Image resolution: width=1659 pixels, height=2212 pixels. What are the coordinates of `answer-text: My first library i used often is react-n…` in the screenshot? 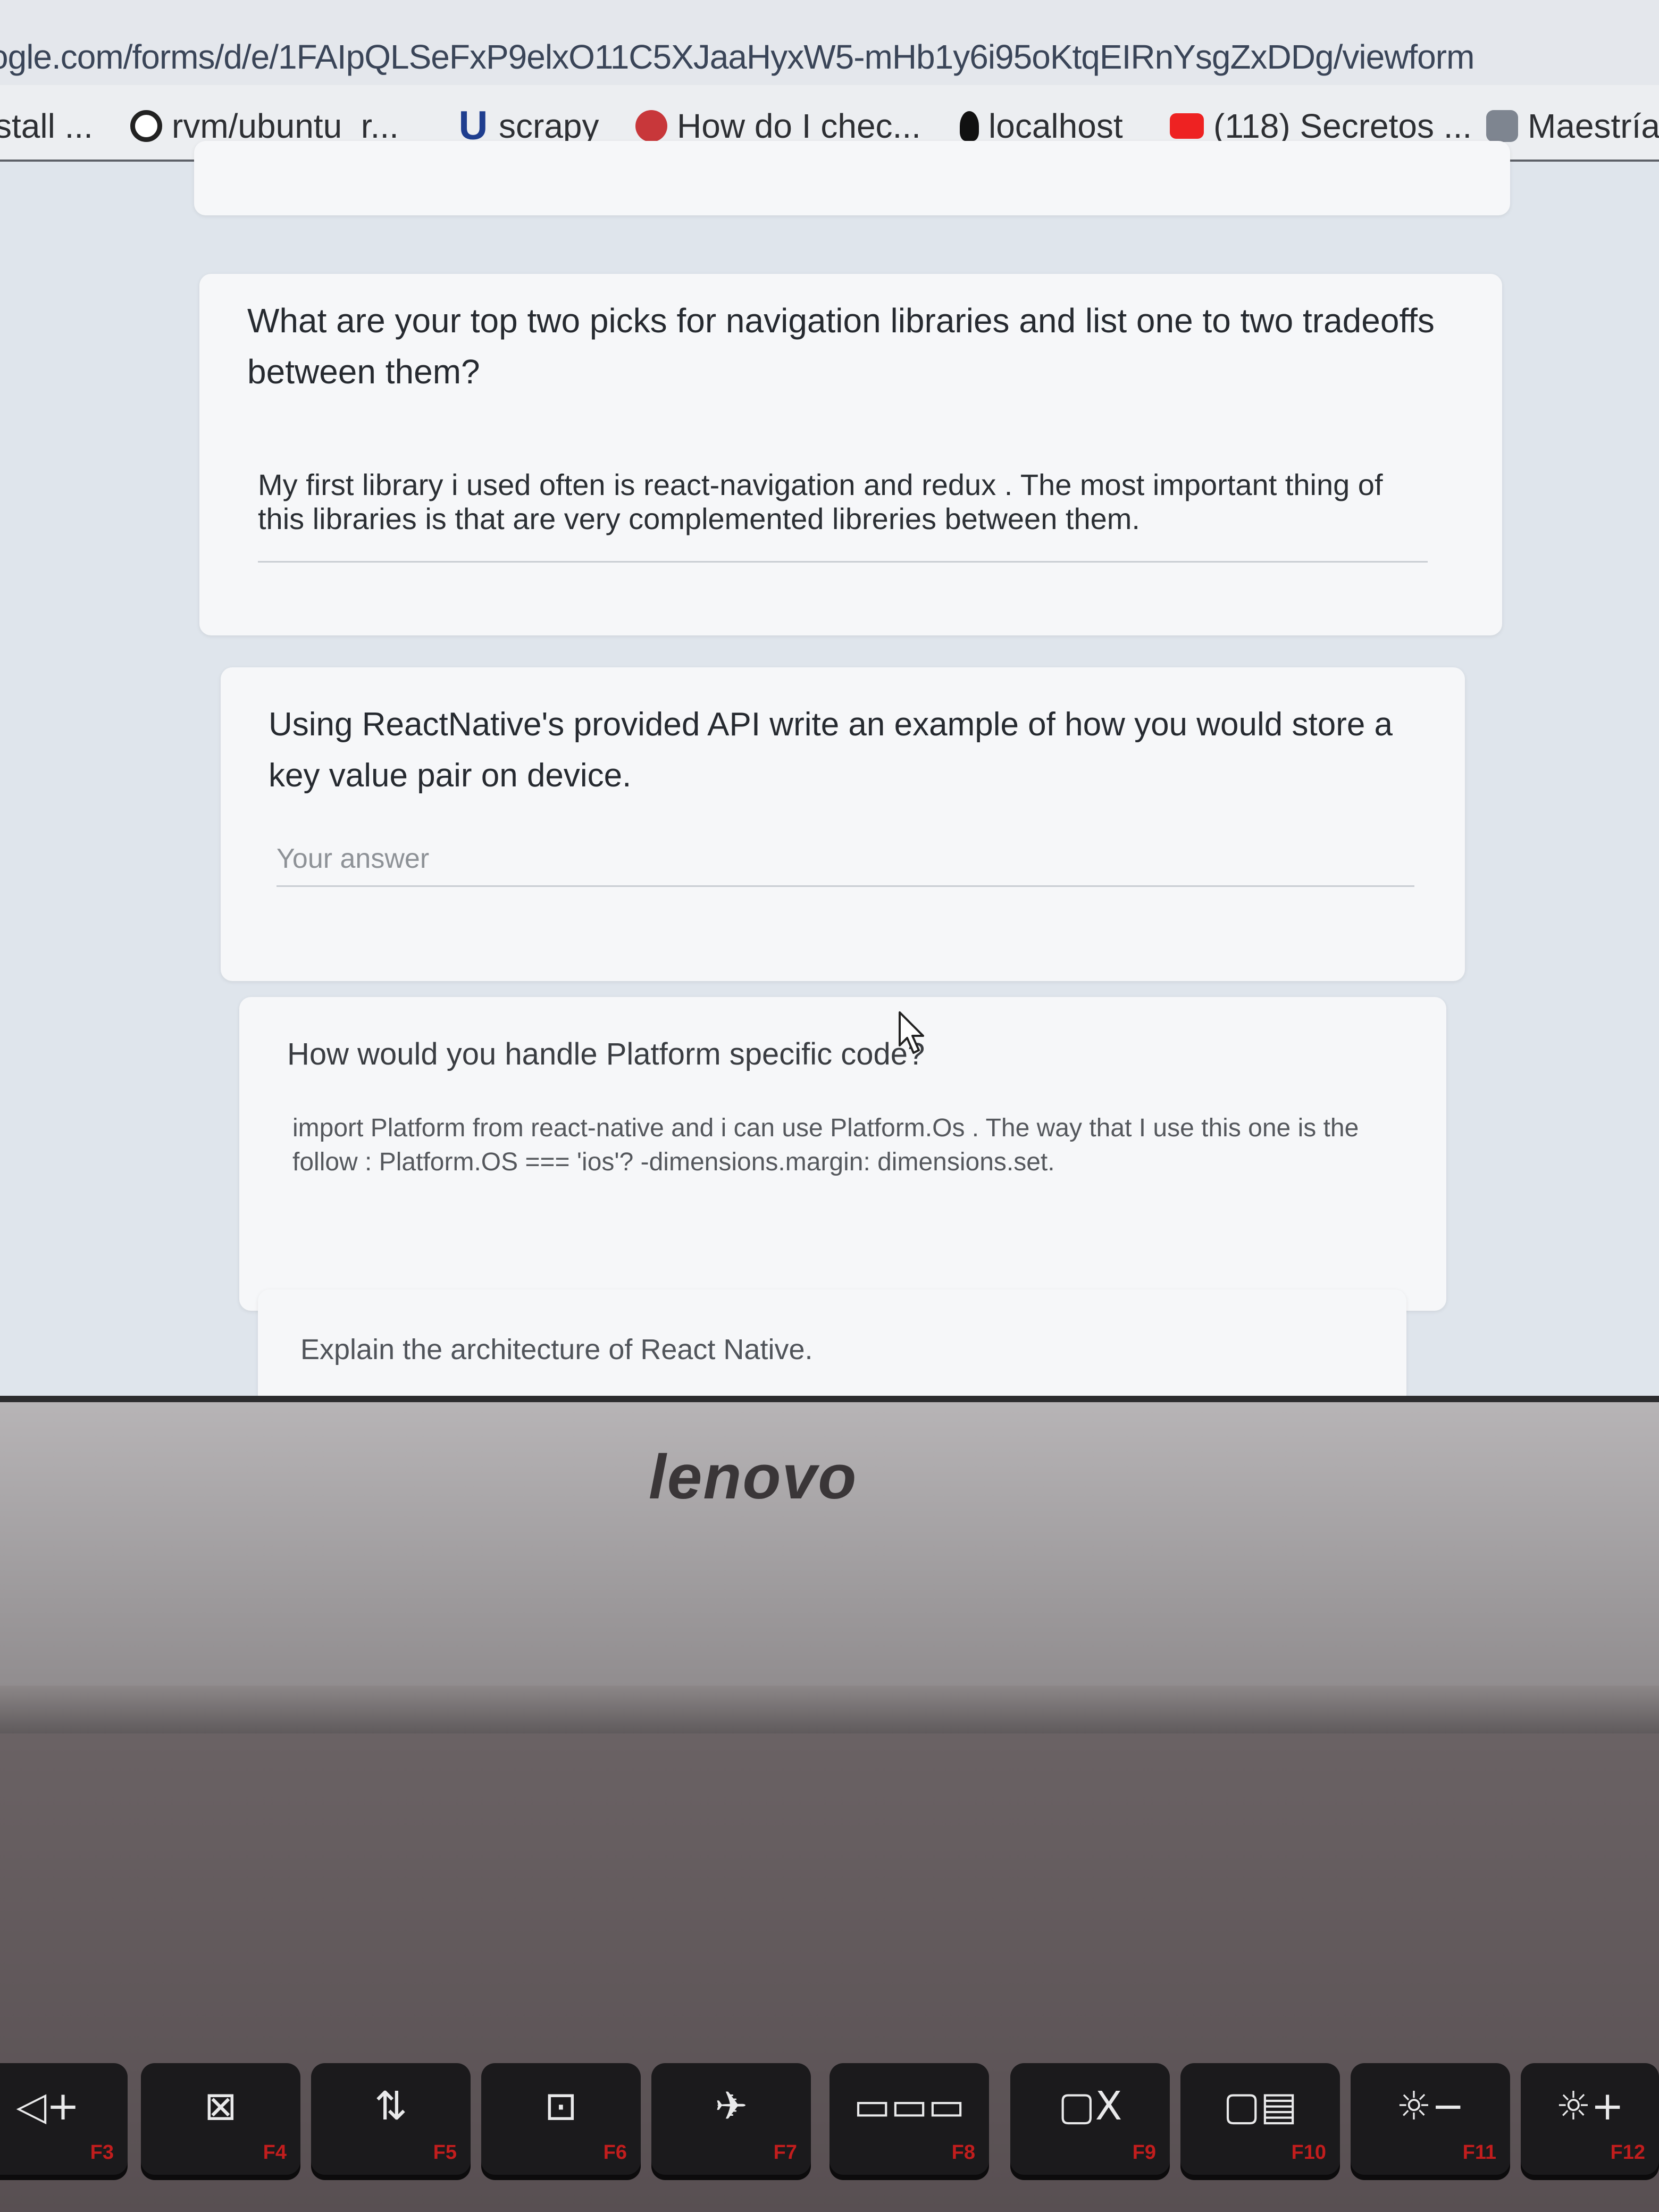 It's located at (843, 502).